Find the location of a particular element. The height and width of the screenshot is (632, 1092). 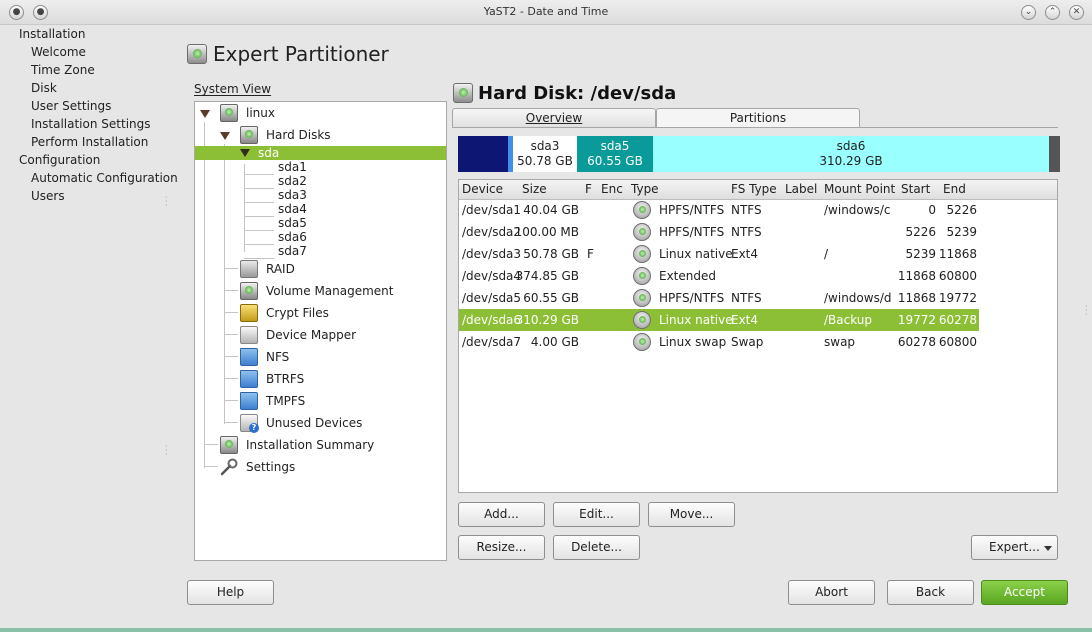

column-header-type: Type is located at coordinates (645, 189).